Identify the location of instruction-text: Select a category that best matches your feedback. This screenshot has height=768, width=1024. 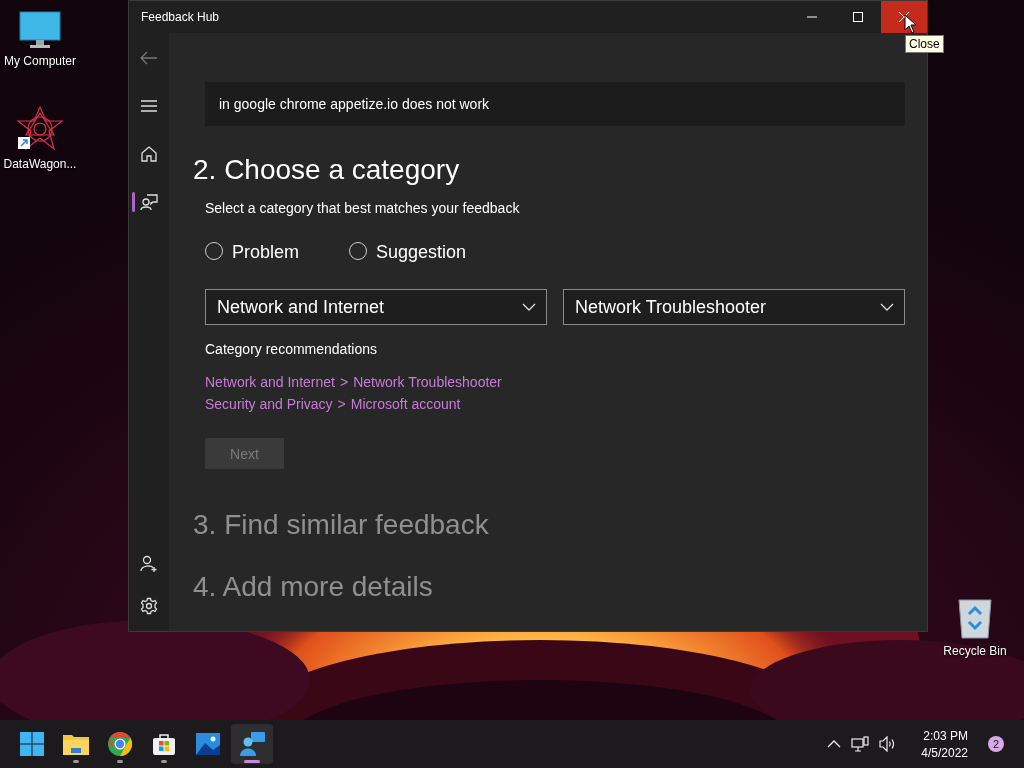
(363, 208).